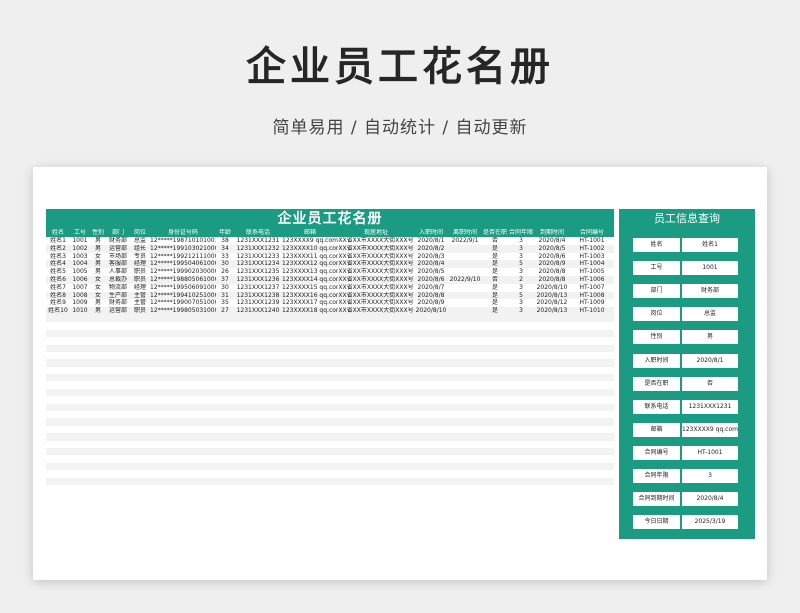 This screenshot has height=613, width=800. Describe the element at coordinates (592, 279) in the screenshot. I see `table-cell: HT-1006` at that location.